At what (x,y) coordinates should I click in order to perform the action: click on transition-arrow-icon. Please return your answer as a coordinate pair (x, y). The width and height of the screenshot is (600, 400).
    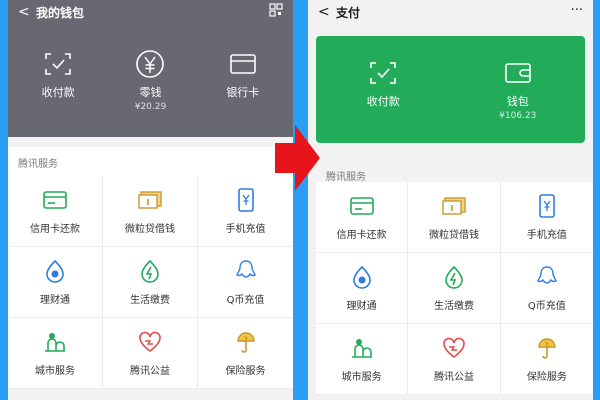
    Looking at the image, I should click on (297, 158).